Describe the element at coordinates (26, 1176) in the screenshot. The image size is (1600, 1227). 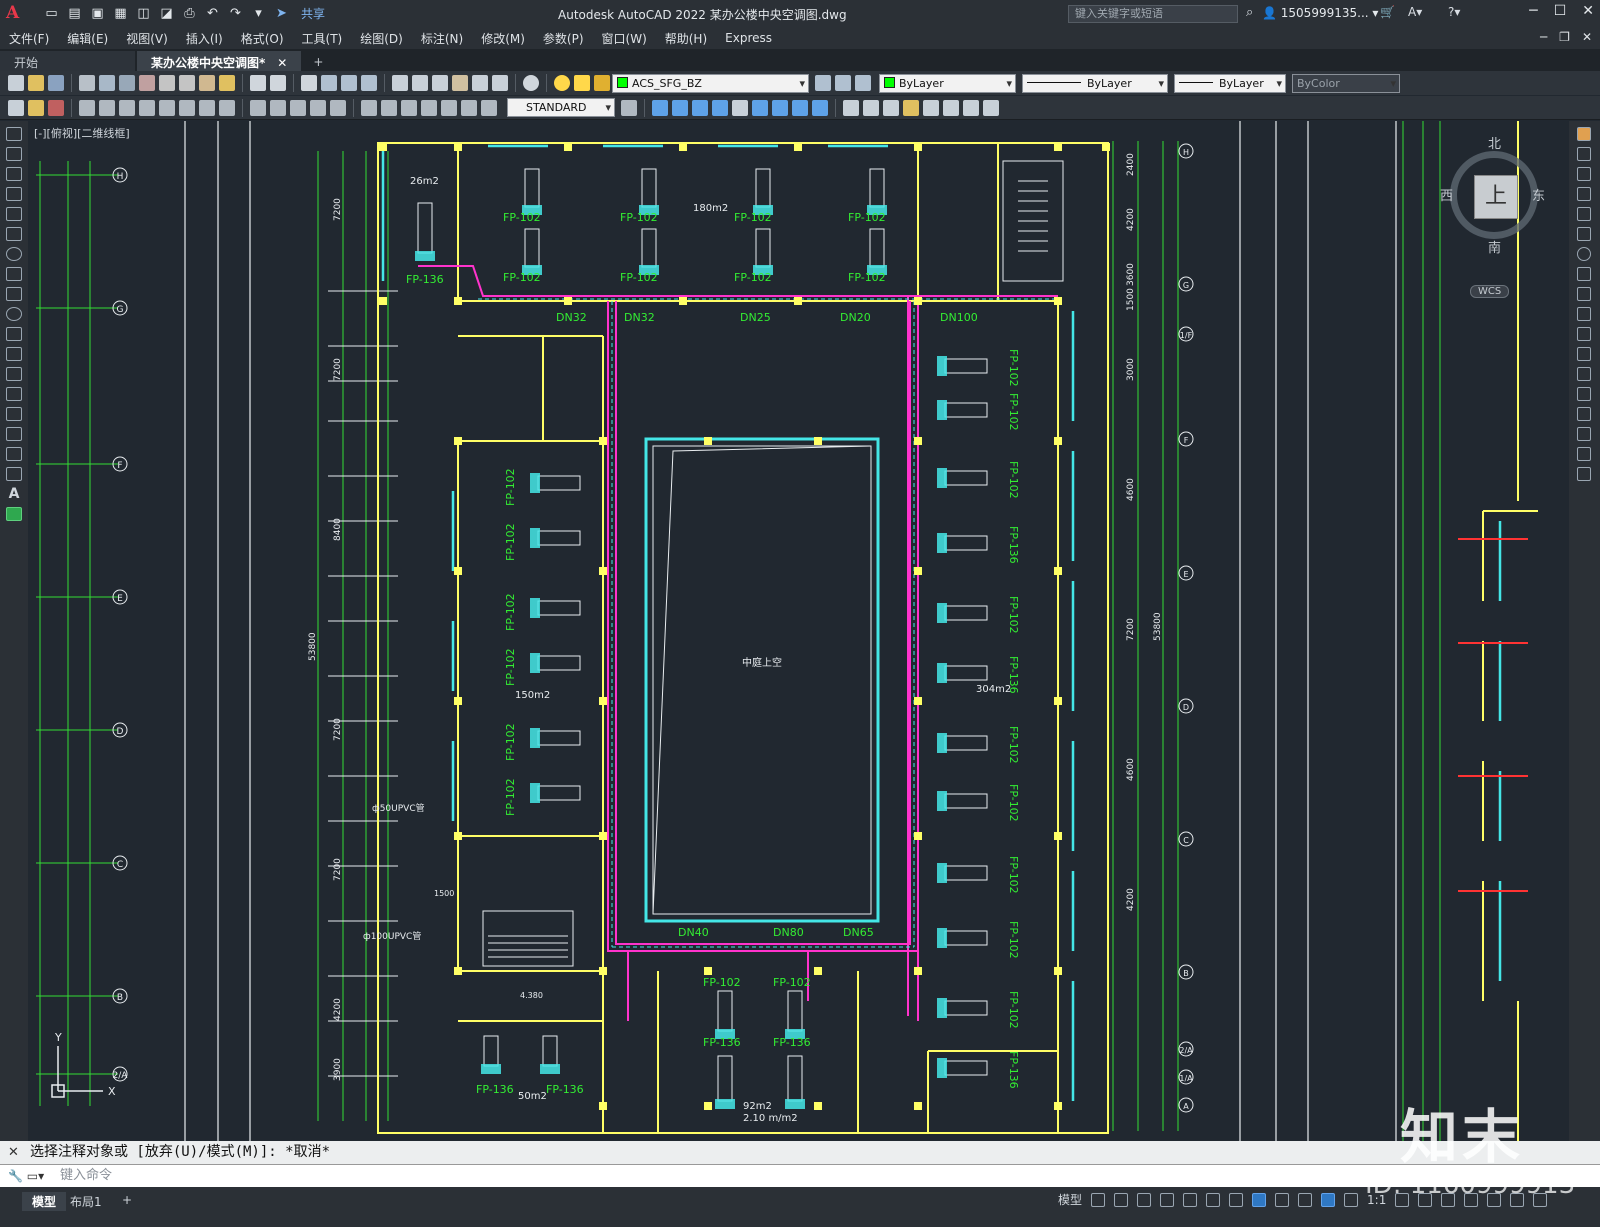
I see `command-prompt-icon: 🔧 ▭▾` at that location.